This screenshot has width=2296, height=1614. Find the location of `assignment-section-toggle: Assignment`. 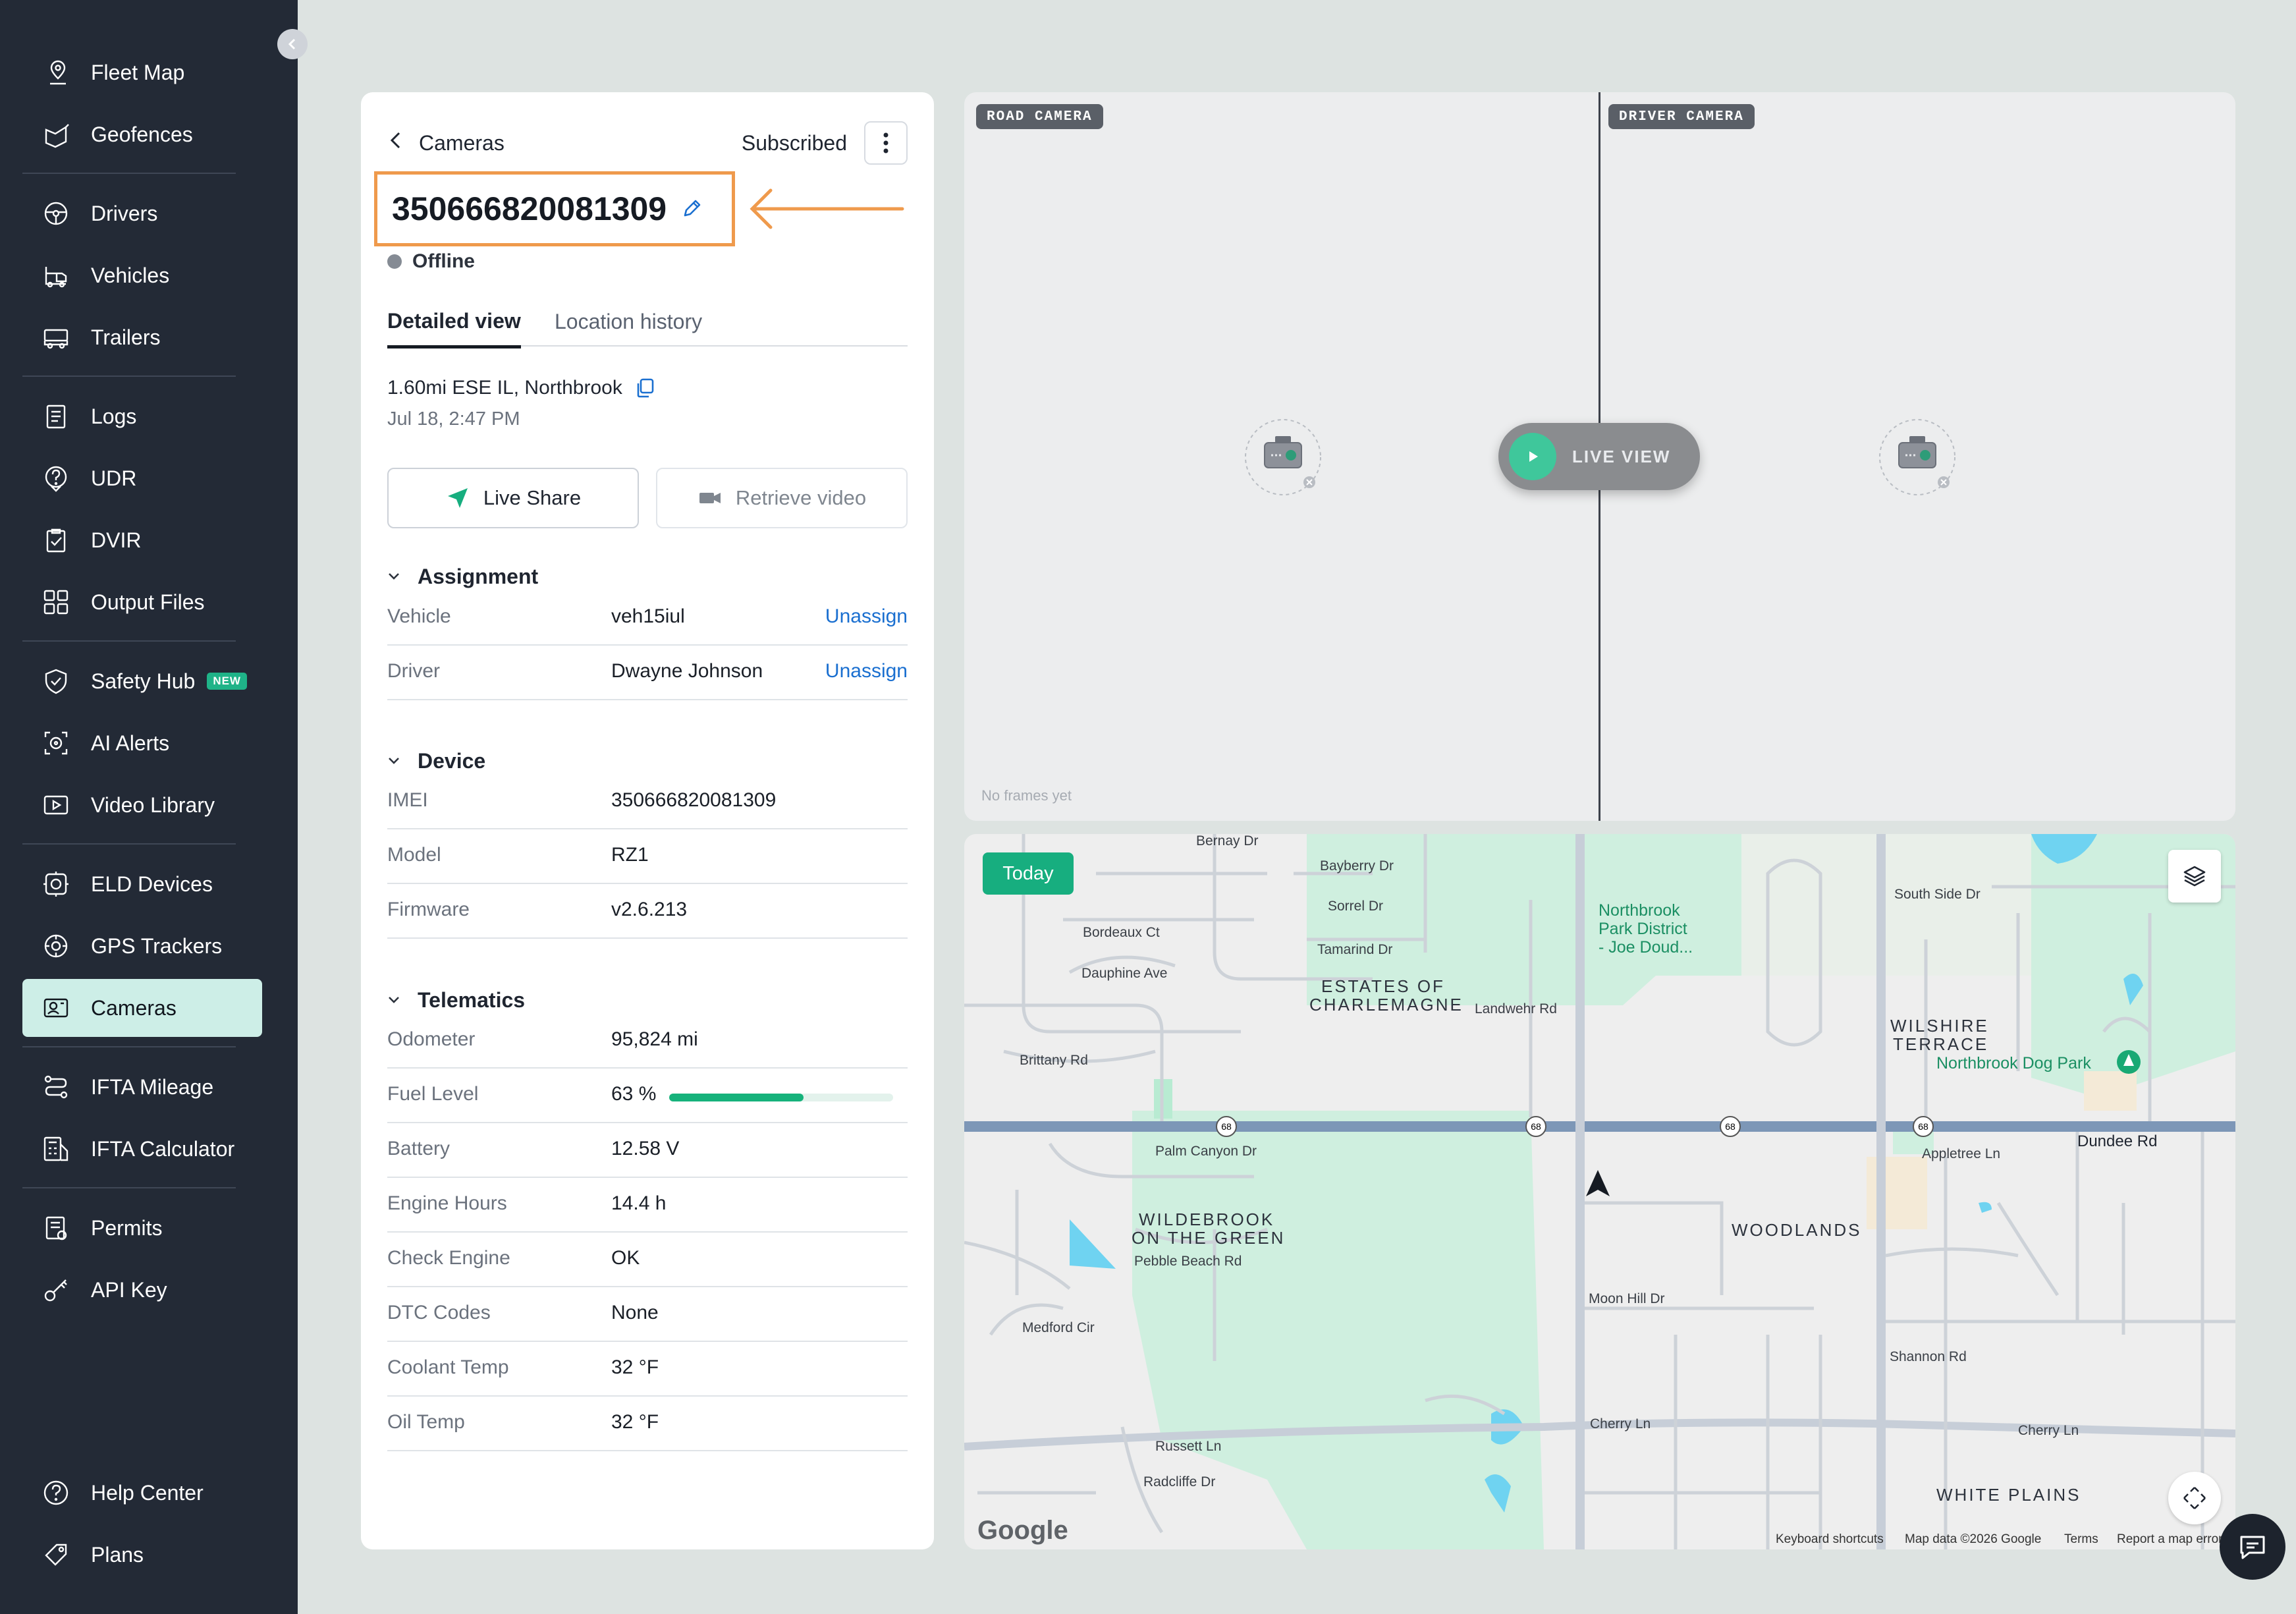

assignment-section-toggle: Assignment is located at coordinates (462, 576).